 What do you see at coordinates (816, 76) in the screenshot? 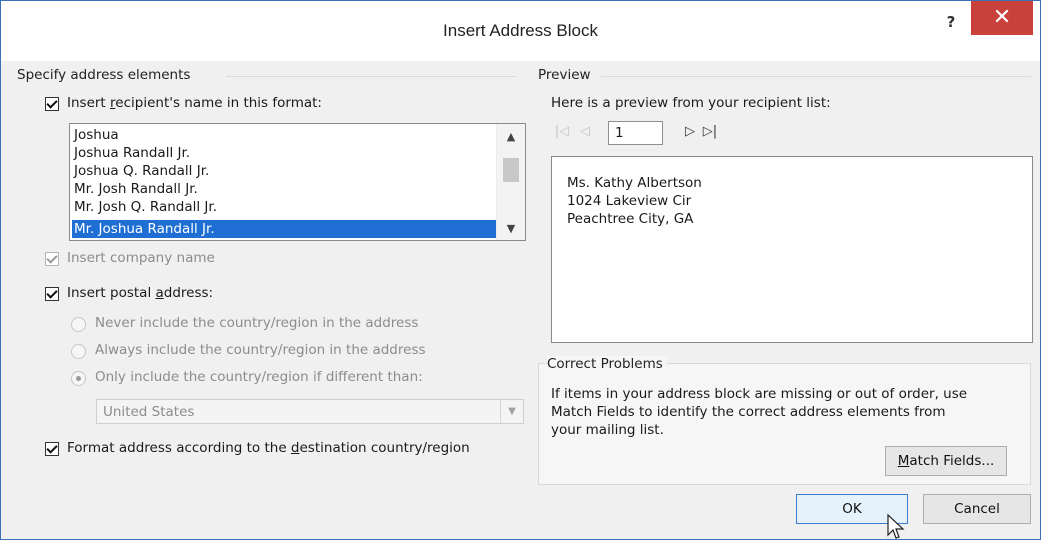
I see `preview-divider` at bounding box center [816, 76].